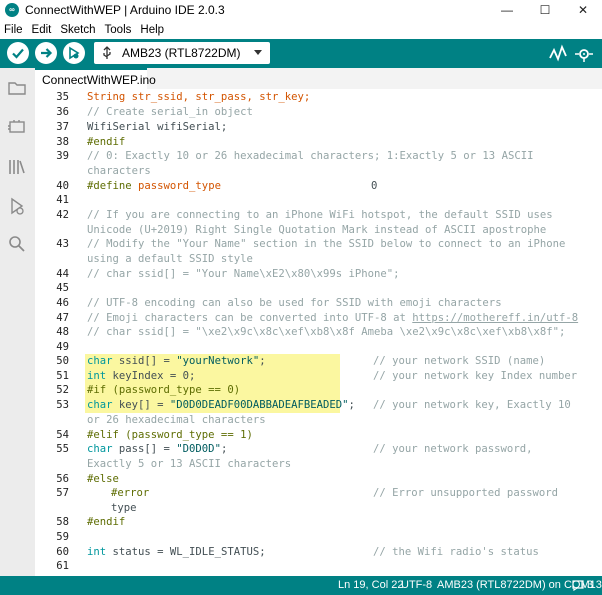  What do you see at coordinates (189, 464) in the screenshot?
I see `code-line-wrap: Exactly 5 or 13 ASCII characters` at bounding box center [189, 464].